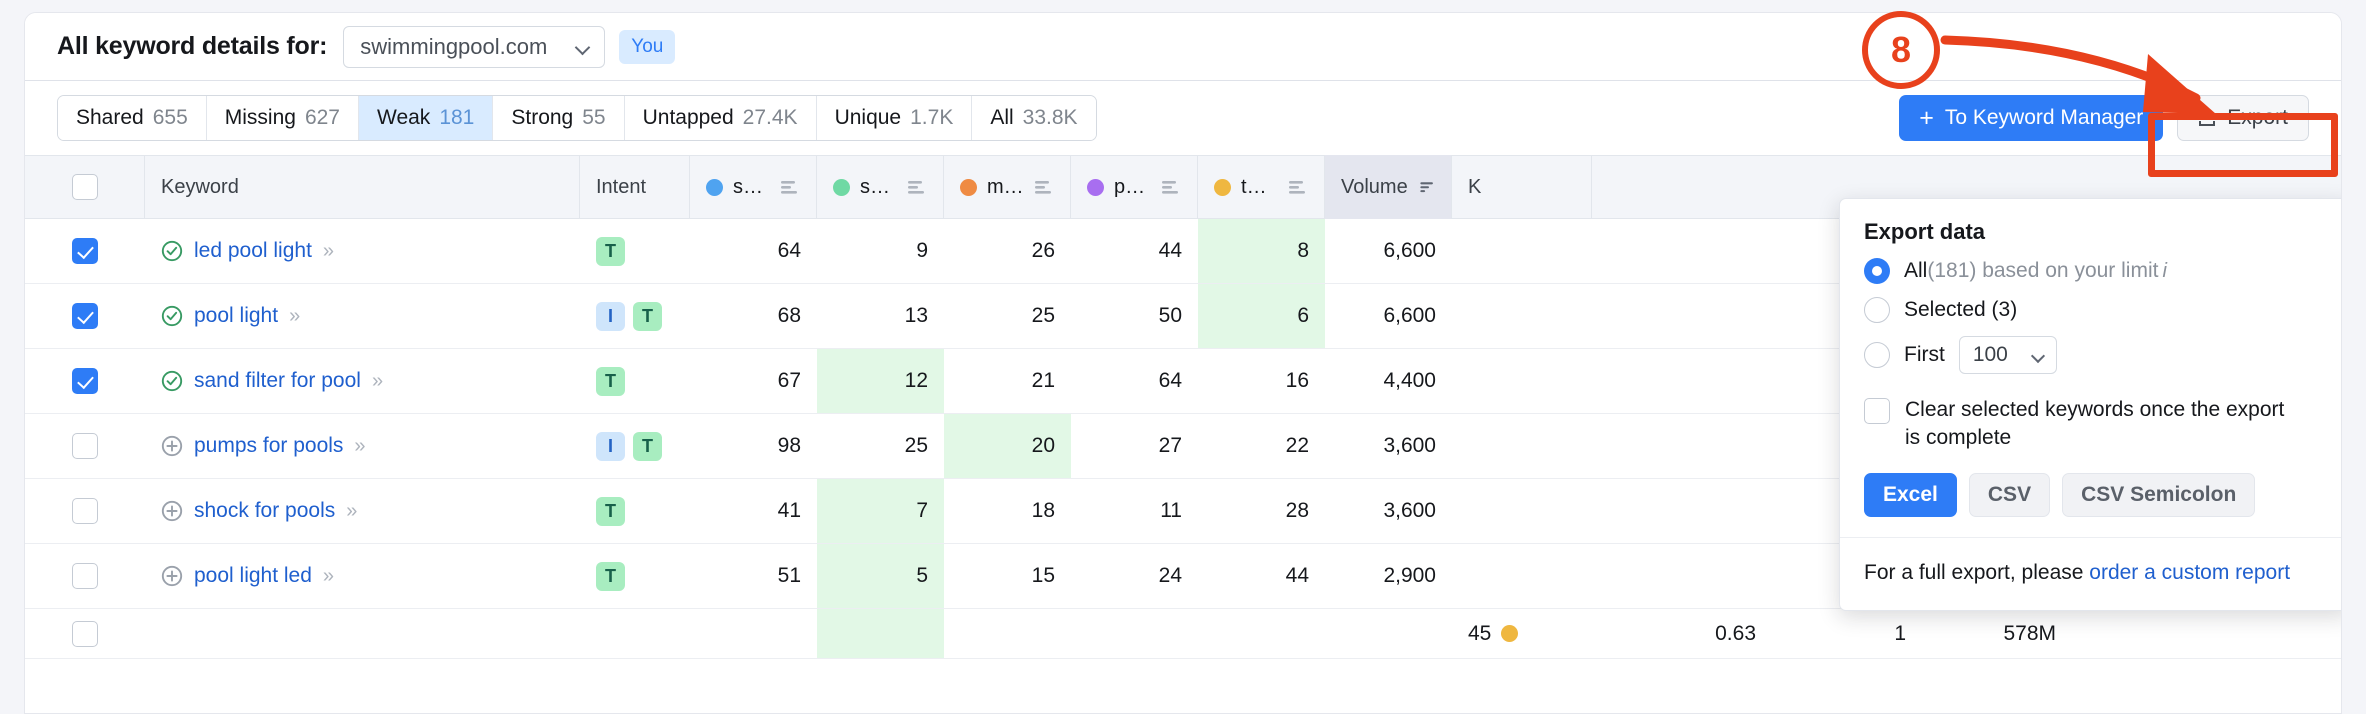  What do you see at coordinates (2095, 271) in the screenshot?
I see `export-option-all: All(181) based on your limit i` at bounding box center [2095, 271].